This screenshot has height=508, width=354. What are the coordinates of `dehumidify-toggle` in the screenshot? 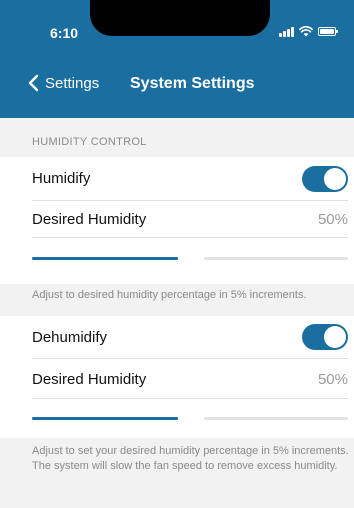 It's located at (325, 337).